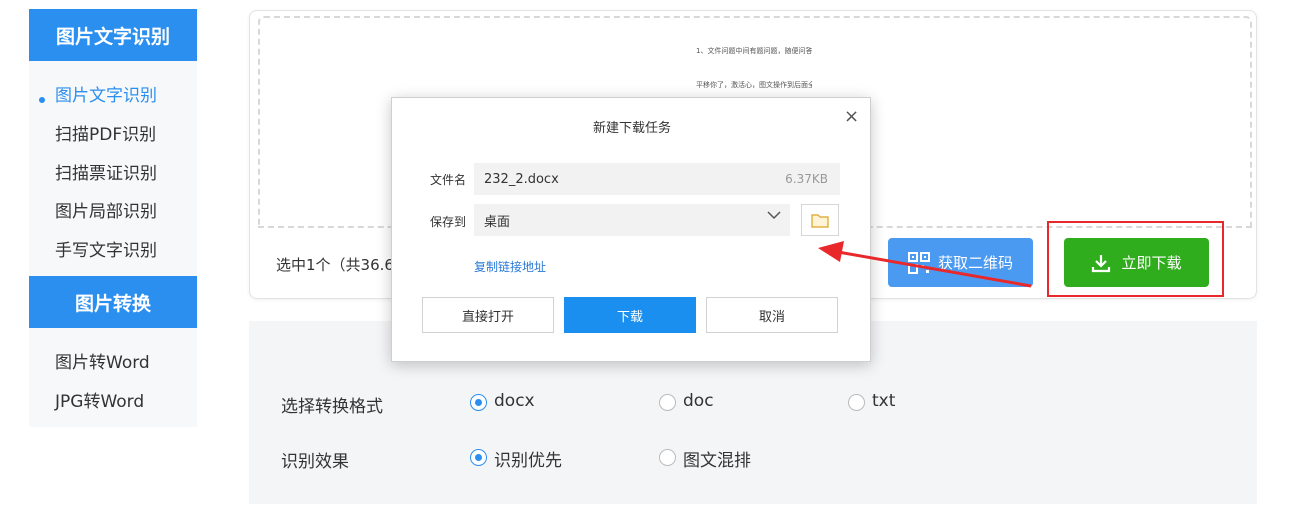  I want to click on download-button-label: 立即下载, so click(1151, 263).